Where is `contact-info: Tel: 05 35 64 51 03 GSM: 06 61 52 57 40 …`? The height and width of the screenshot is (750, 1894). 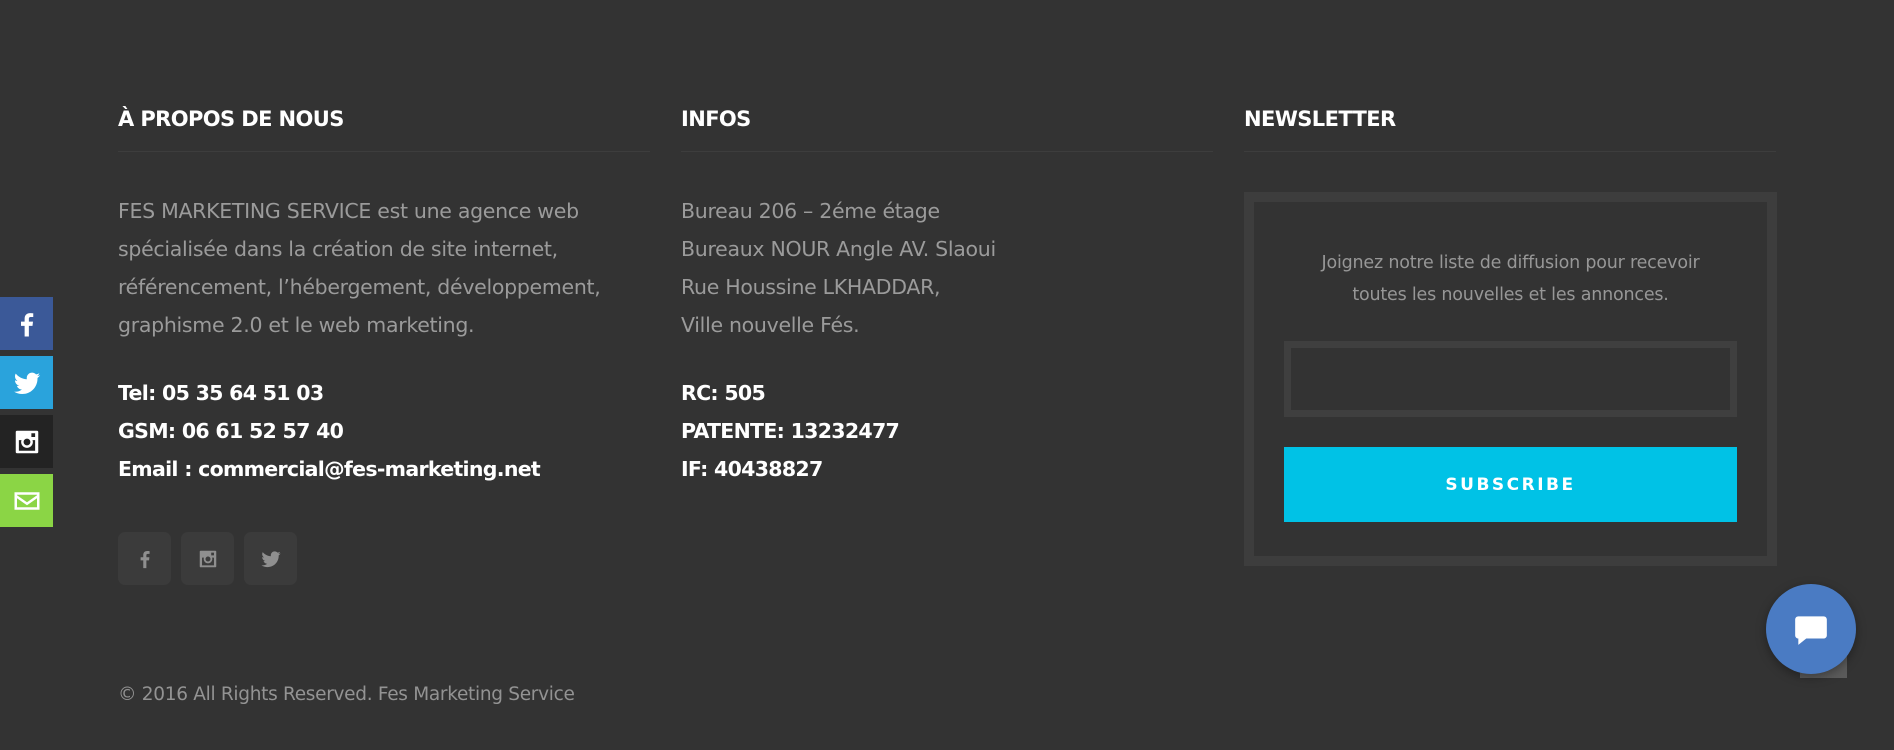
contact-info: Tel: 05 35 64 51 03 GSM: 06 61 52 57 40 … is located at coordinates (384, 431).